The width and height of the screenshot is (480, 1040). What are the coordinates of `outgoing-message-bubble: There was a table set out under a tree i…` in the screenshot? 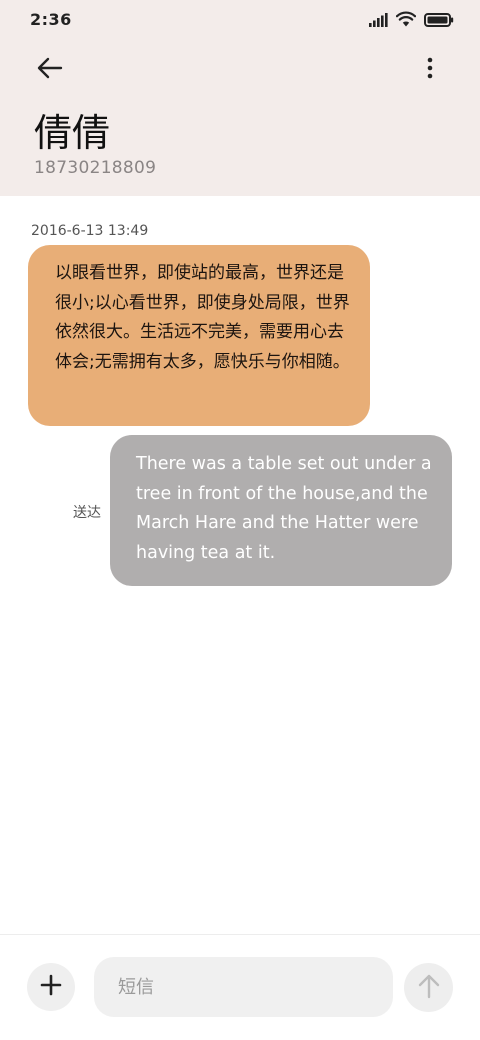 It's located at (281, 510).